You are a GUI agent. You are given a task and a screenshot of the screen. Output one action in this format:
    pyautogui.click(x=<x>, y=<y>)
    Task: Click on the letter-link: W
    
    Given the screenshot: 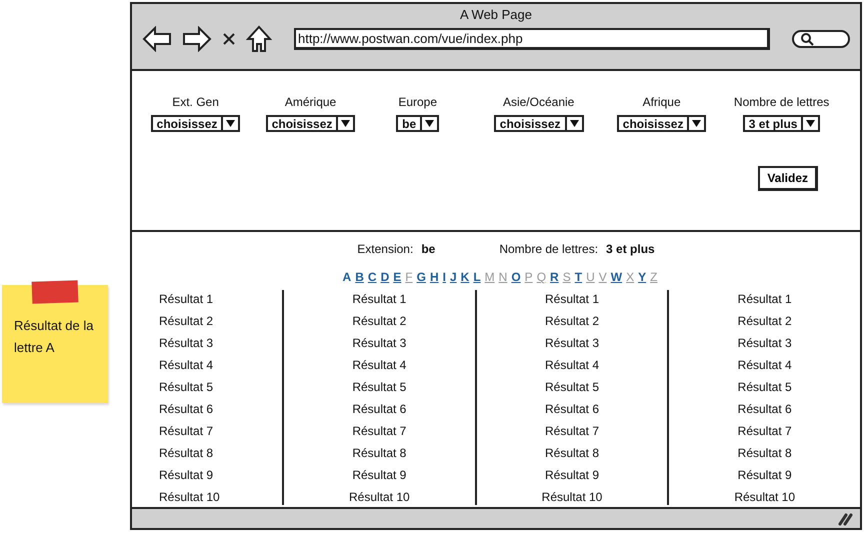 What is the action you would take?
    pyautogui.click(x=616, y=277)
    